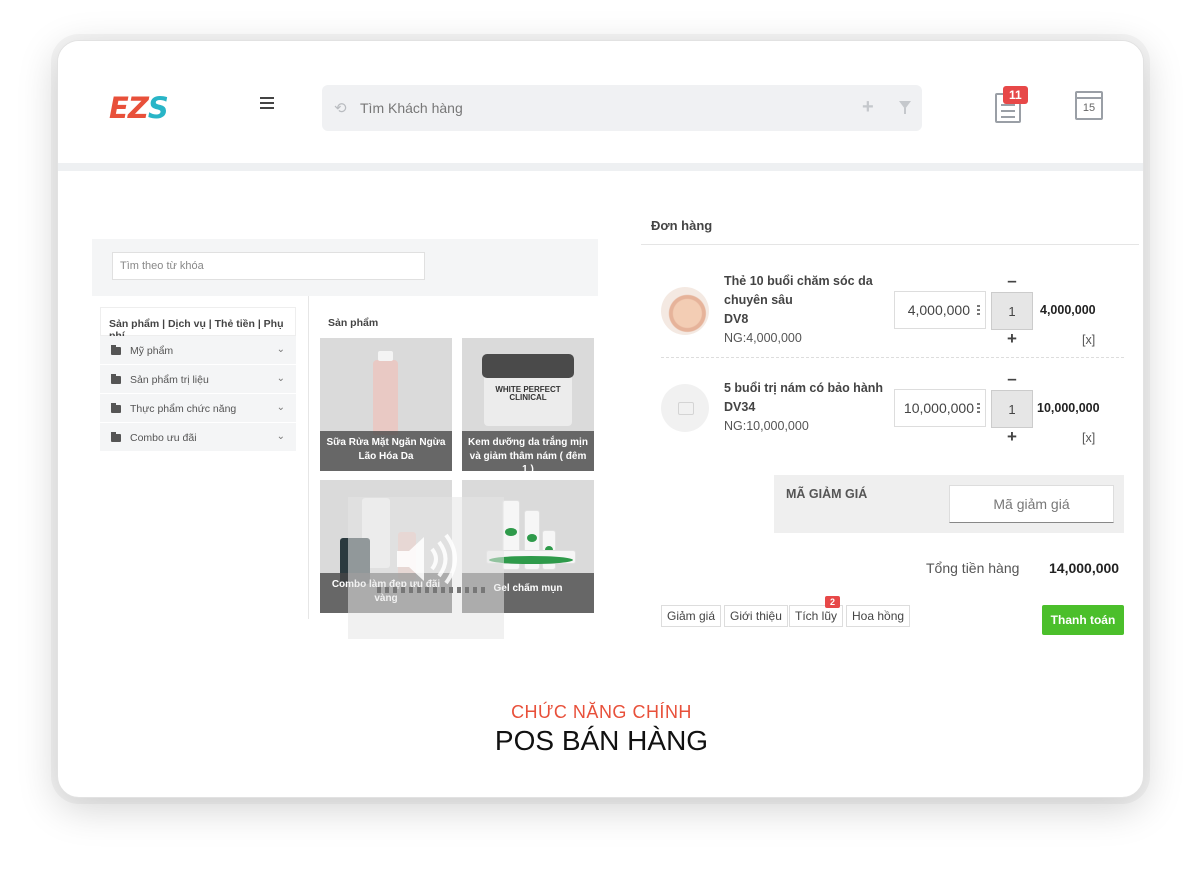 Image resolution: width=1200 pixels, height=869 pixels. Describe the element at coordinates (169, 380) in the screenshot. I see `category-label: Sản phẩm trị liệu` at that location.